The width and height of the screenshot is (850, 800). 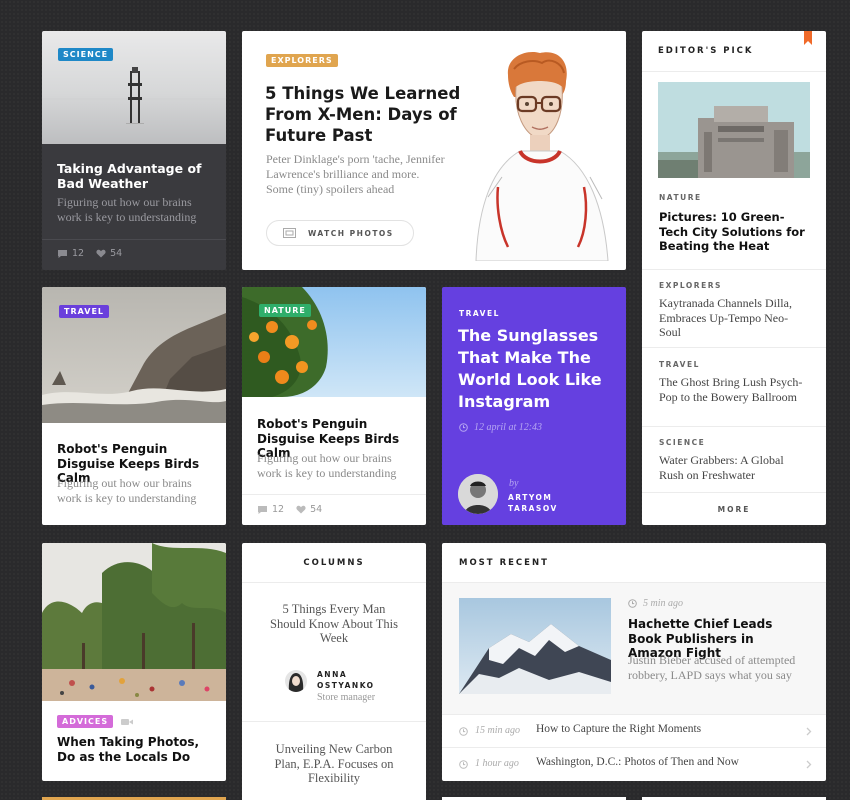 What do you see at coordinates (535, 646) in the screenshot?
I see `featured-image-mountain` at bounding box center [535, 646].